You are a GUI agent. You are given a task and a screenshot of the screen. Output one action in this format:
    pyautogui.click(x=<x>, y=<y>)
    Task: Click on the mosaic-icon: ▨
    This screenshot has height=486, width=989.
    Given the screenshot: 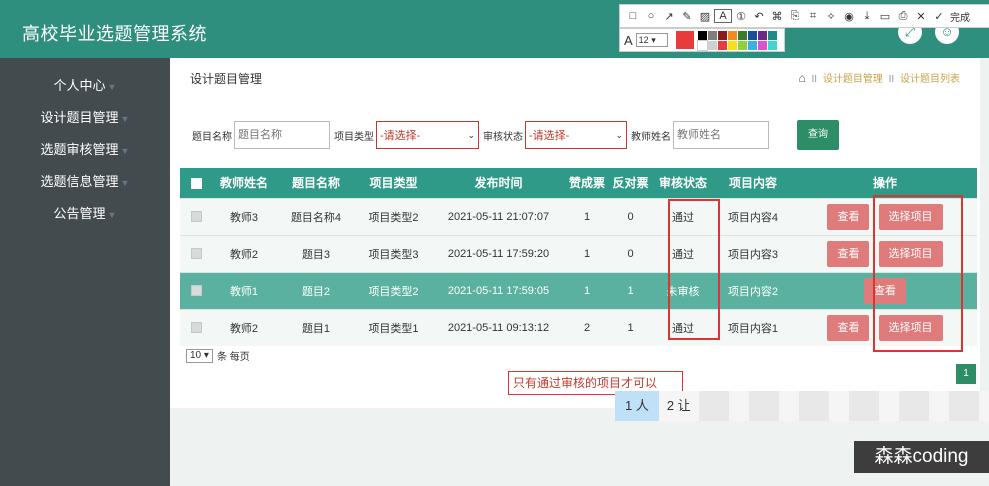 What is the action you would take?
    pyautogui.click(x=705, y=16)
    